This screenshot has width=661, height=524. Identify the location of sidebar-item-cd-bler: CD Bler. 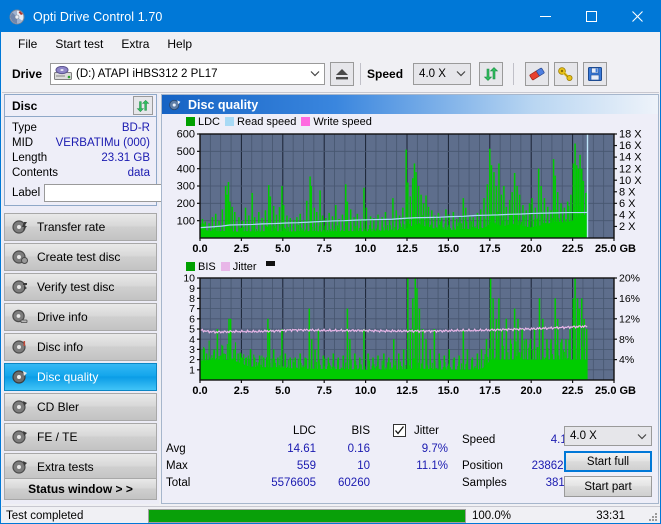
(80, 407).